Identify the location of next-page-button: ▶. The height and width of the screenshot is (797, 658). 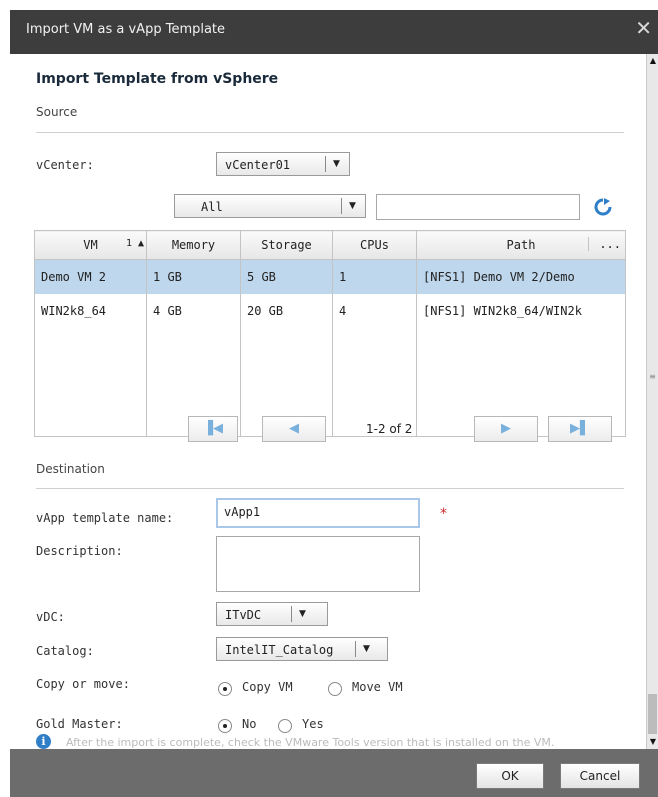
(506, 429).